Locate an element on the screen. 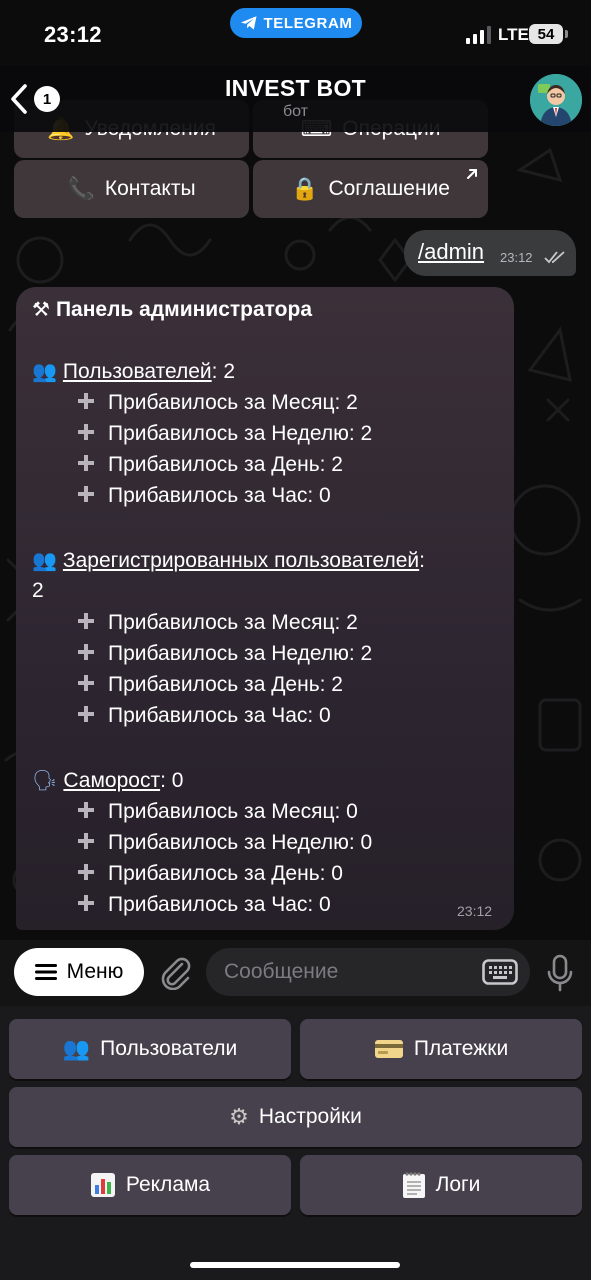  outgoing-message: /admin 23:12 is located at coordinates (490, 253).